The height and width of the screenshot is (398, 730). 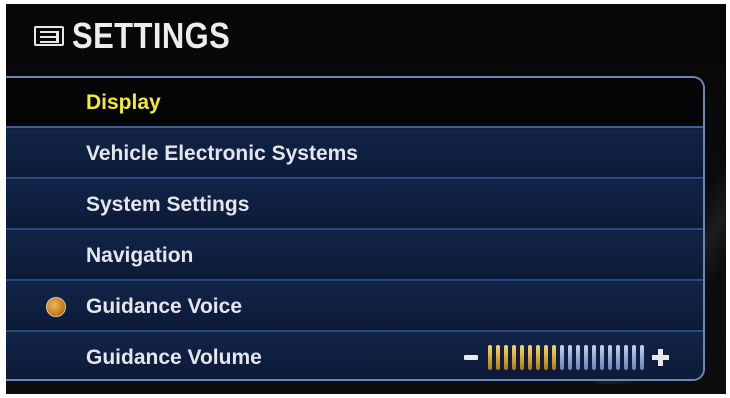 What do you see at coordinates (174, 357) in the screenshot?
I see `menu-item-label: Guidance Volume` at bounding box center [174, 357].